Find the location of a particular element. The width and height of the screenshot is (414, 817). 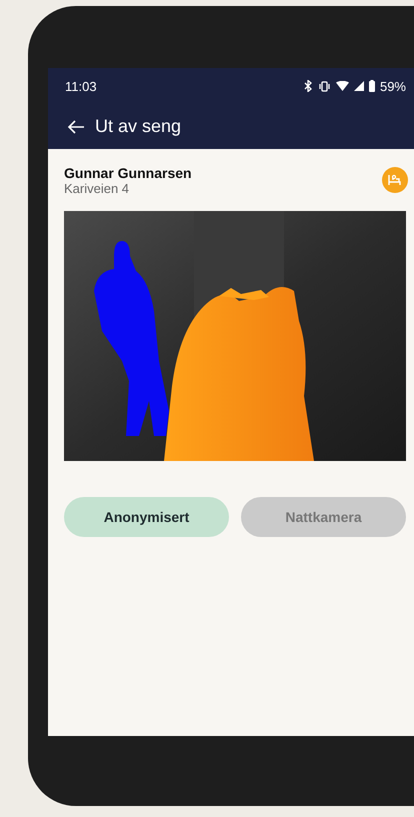

bluetooth-icon is located at coordinates (308, 86).